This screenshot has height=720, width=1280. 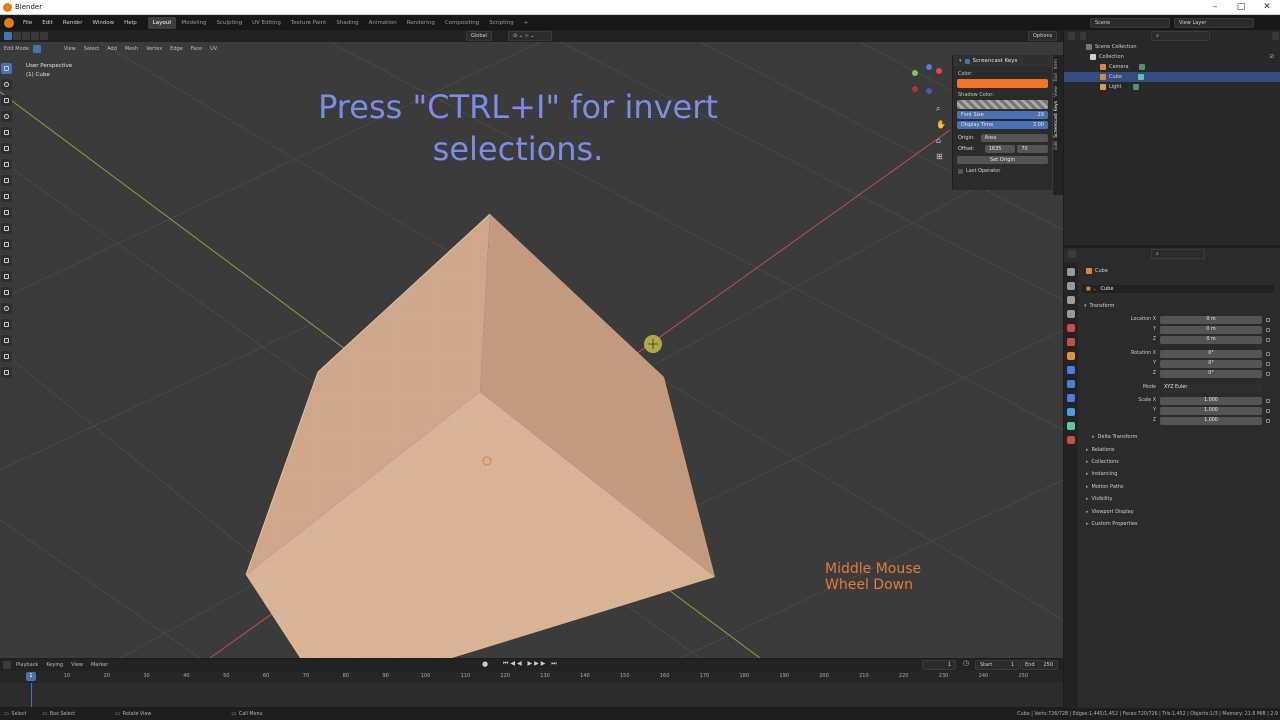 What do you see at coordinates (421, 23) in the screenshot?
I see `tab-rendering: Rendering` at bounding box center [421, 23].